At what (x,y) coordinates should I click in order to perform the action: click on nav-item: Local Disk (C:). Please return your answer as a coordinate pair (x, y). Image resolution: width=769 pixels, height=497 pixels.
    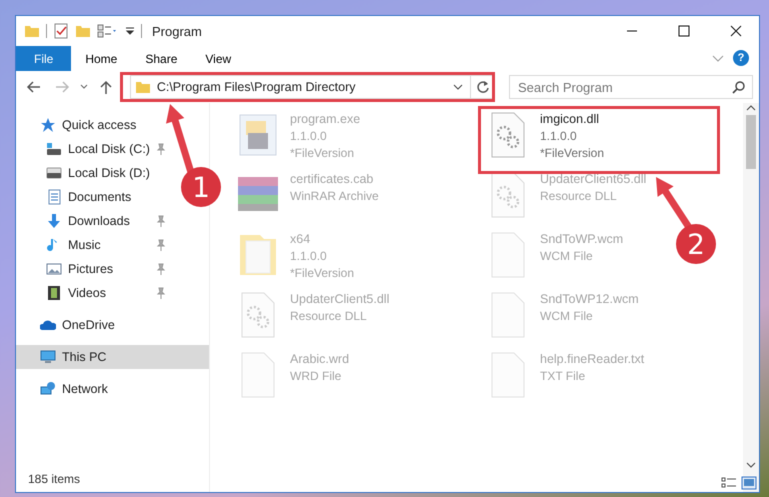
    Looking at the image, I should click on (94, 149).